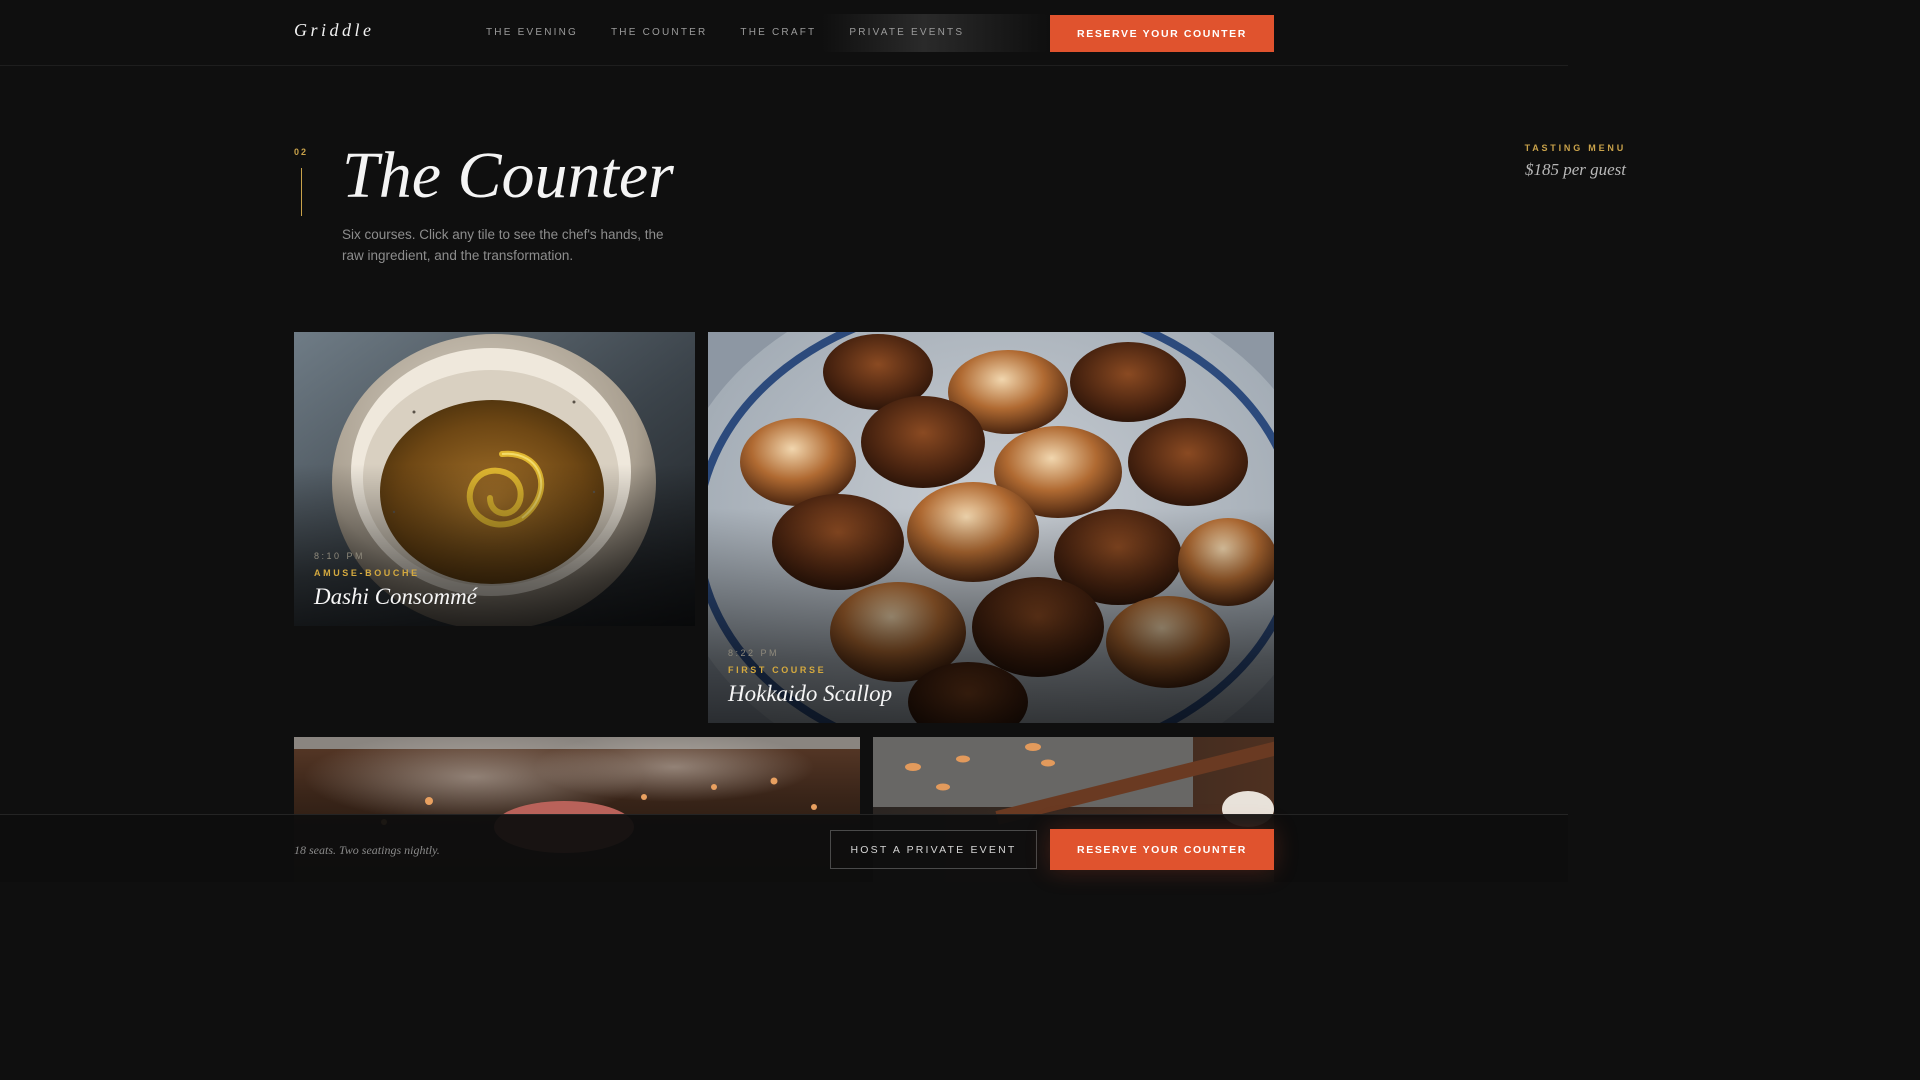 The height and width of the screenshot is (1080, 1920). I want to click on nav-link-private-events: PRIVATE EVENTS, so click(906, 32).